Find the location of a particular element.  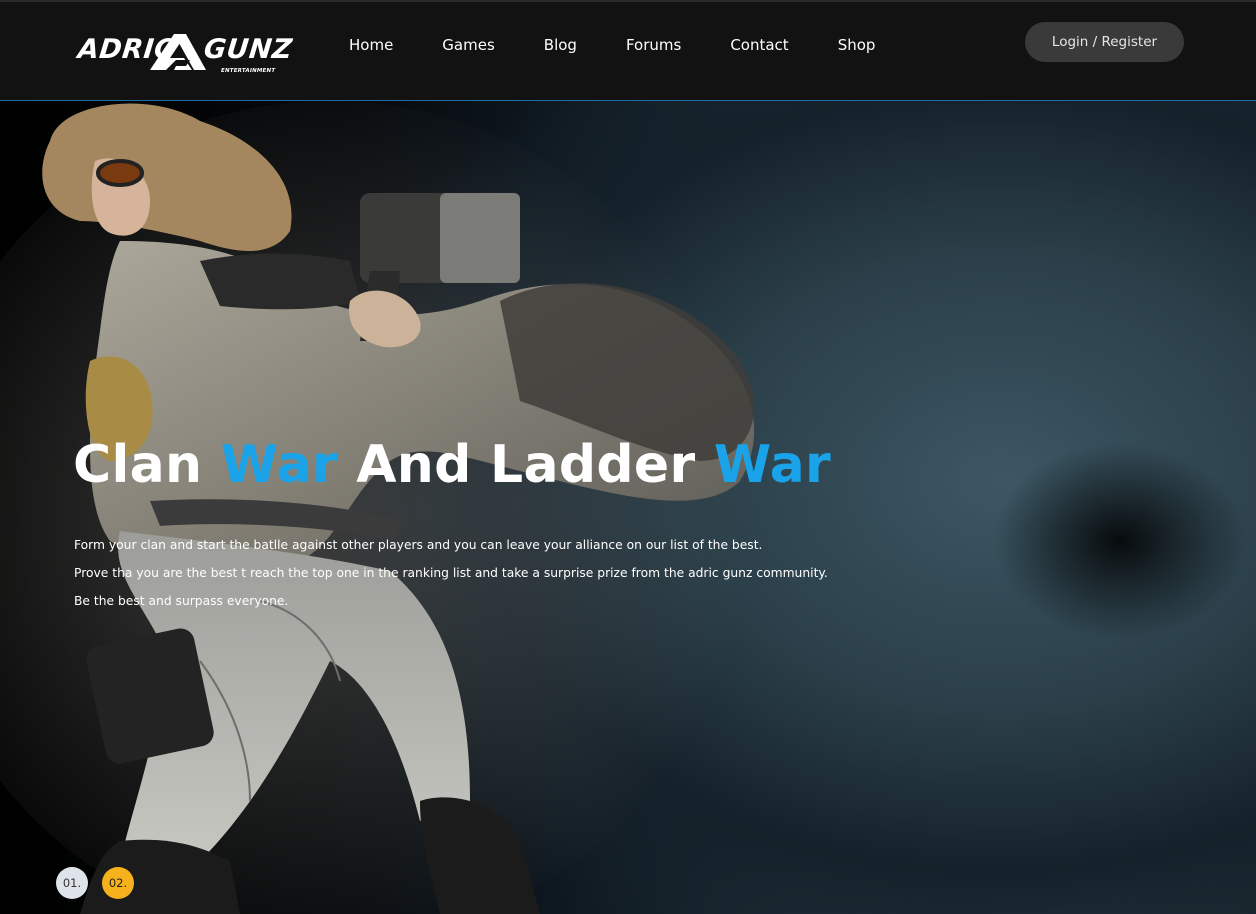

logo-text-right: GUNZ is located at coordinates (248, 49).